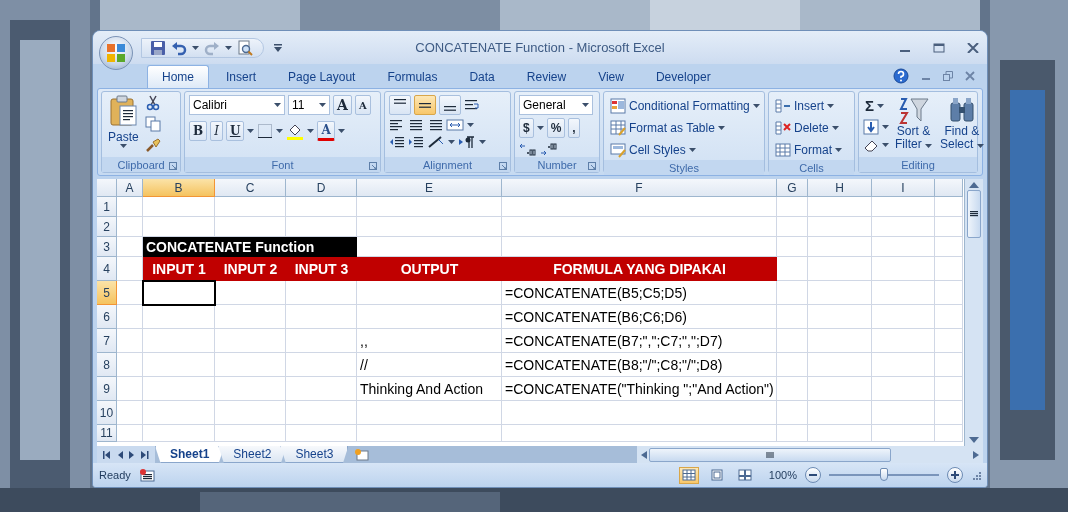  I want to click on sort-filter-button: Sort & Filter, so click(913, 126).